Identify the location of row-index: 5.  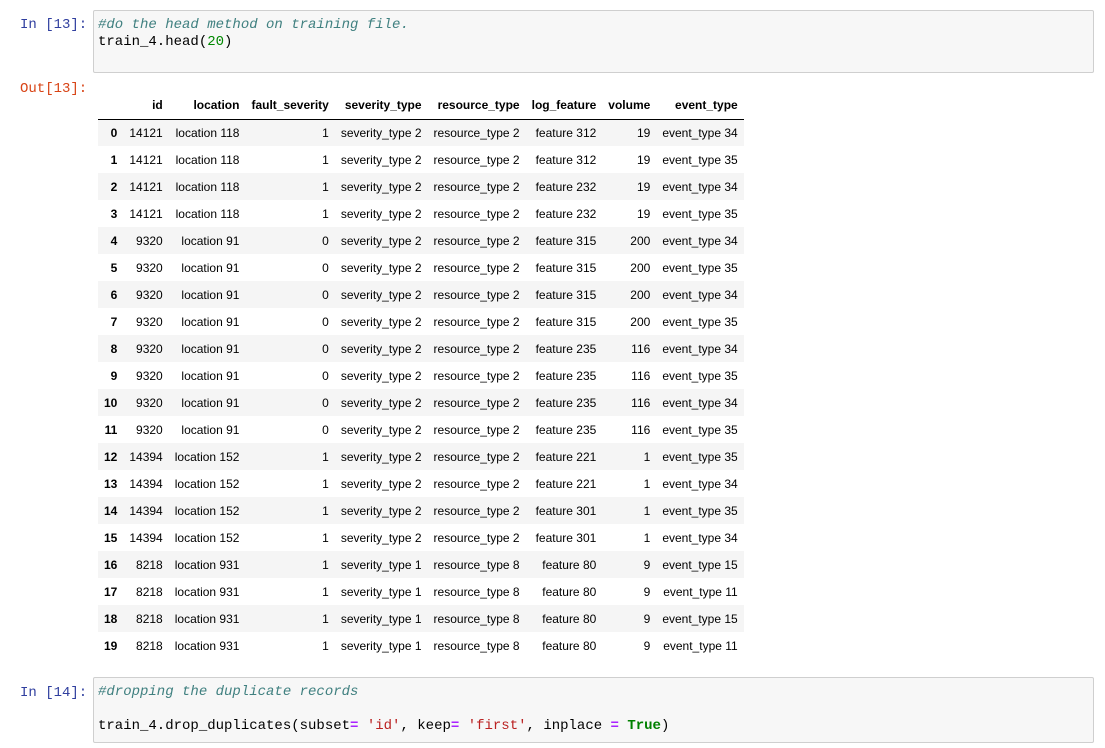
(114, 267).